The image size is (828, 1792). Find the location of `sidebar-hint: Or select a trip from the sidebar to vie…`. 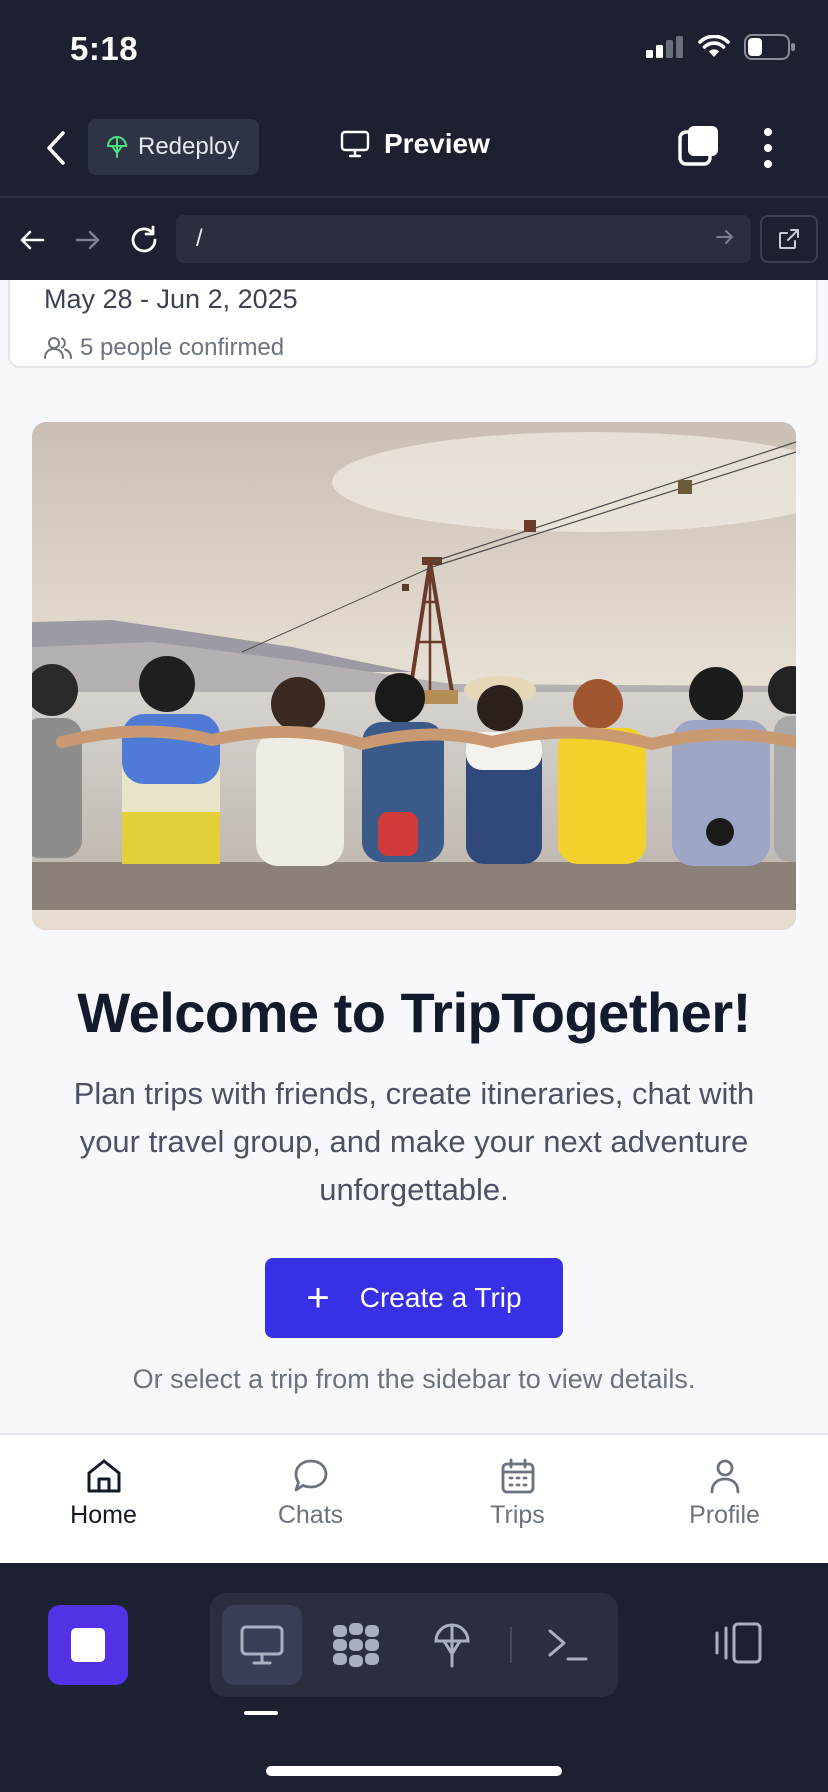

sidebar-hint: Or select a trip from the sidebar to vie… is located at coordinates (414, 1379).